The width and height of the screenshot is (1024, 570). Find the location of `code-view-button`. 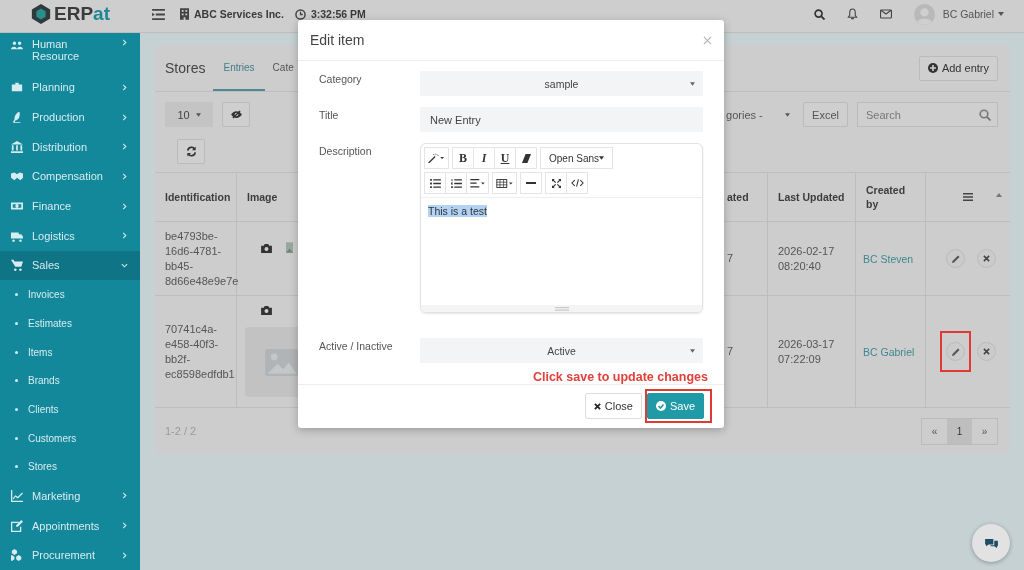

code-view-button is located at coordinates (577, 183).